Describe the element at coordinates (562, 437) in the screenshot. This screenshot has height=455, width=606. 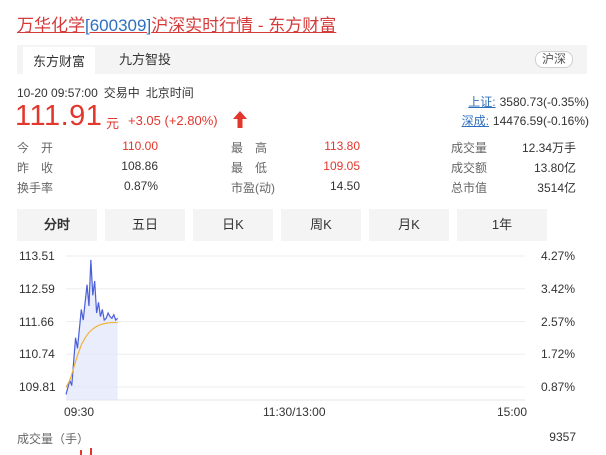
I see `volume-max-label: 9357` at that location.